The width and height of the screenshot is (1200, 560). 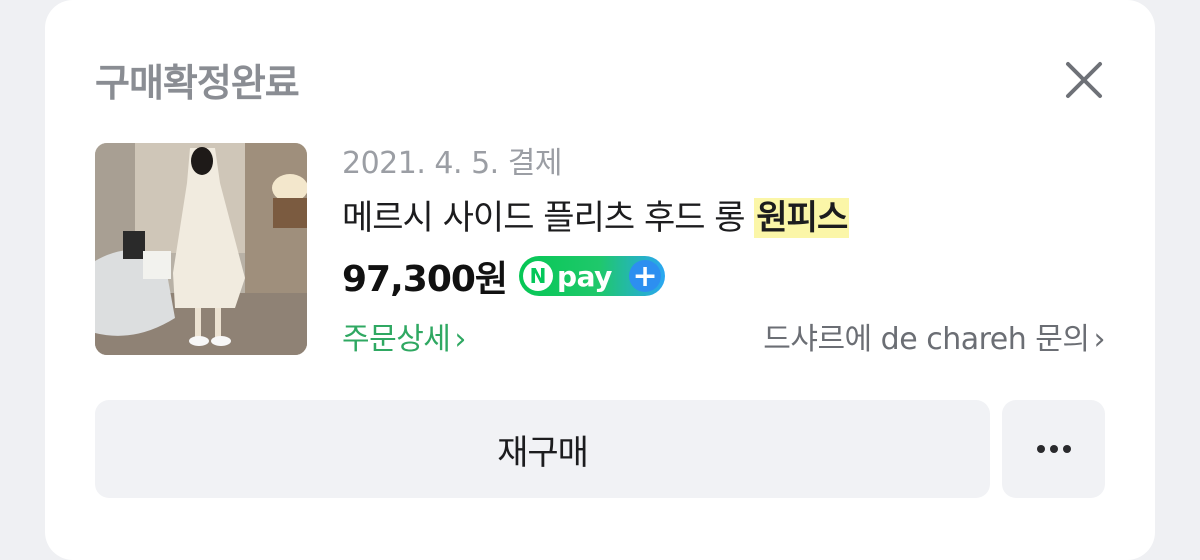 What do you see at coordinates (425, 279) in the screenshot?
I see `product-price: 97,300원` at bounding box center [425, 279].